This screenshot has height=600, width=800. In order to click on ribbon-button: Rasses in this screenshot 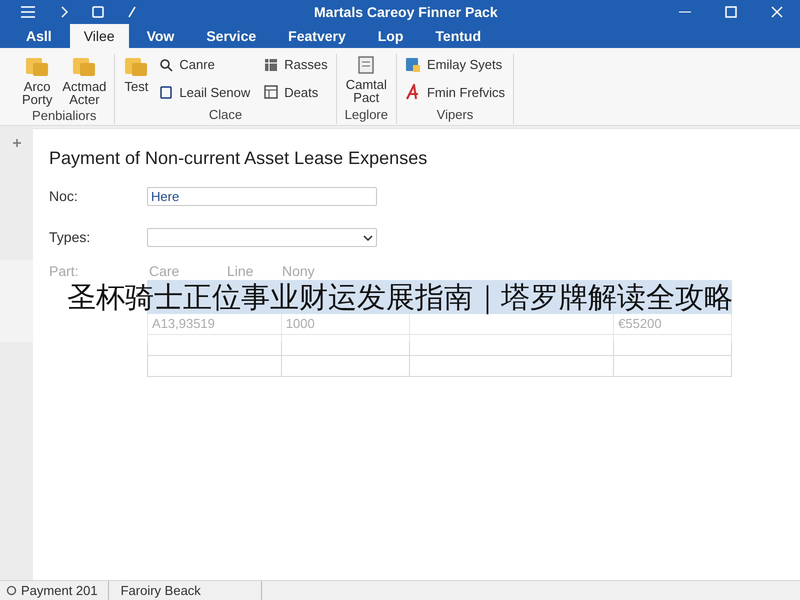, I will do `click(296, 65)`.